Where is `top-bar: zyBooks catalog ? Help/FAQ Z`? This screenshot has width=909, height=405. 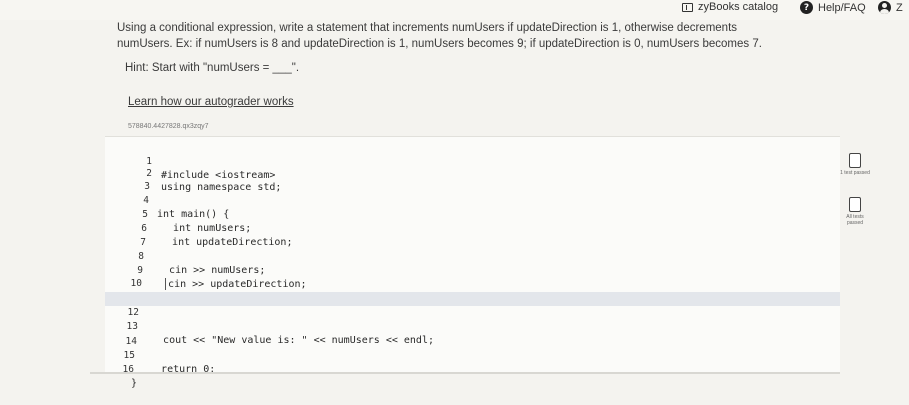
top-bar: zyBooks catalog ? Help/FAQ Z is located at coordinates (454, 10).